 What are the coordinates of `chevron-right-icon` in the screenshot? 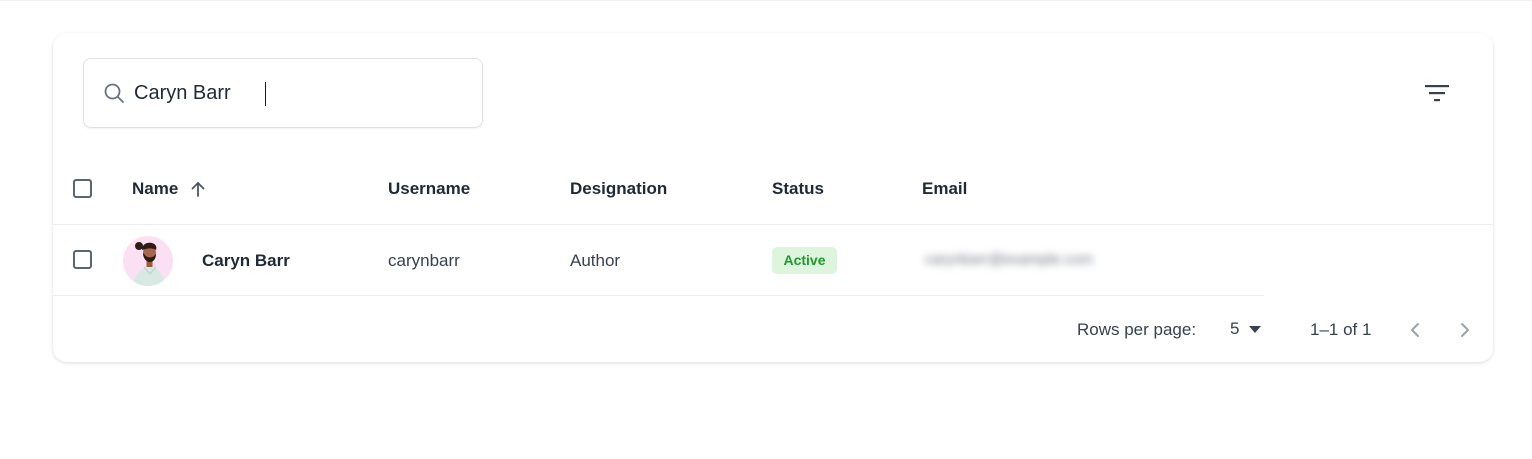 It's located at (1465, 330).